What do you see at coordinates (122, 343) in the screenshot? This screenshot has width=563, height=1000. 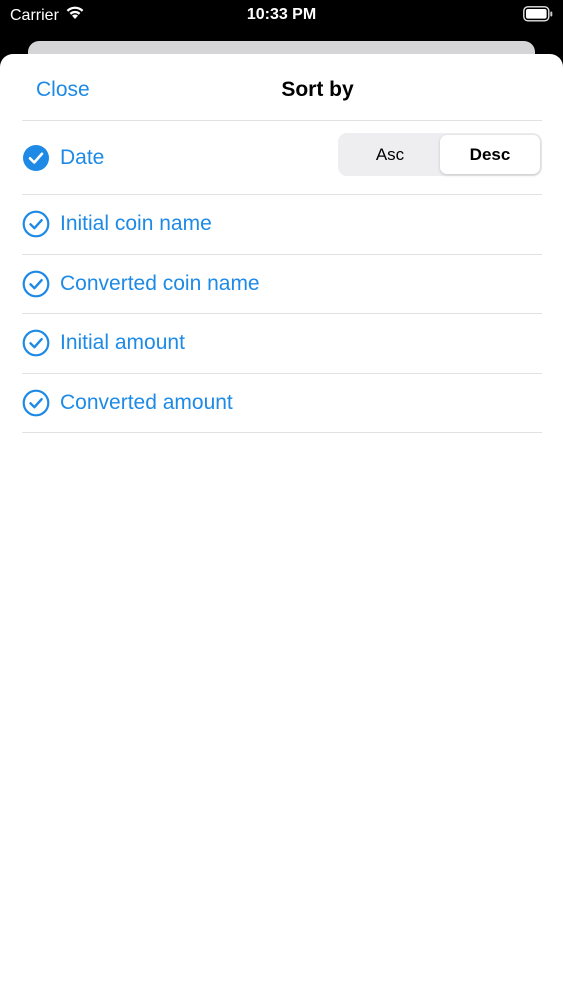 I see `sort-option-label: Initial amount` at bounding box center [122, 343].